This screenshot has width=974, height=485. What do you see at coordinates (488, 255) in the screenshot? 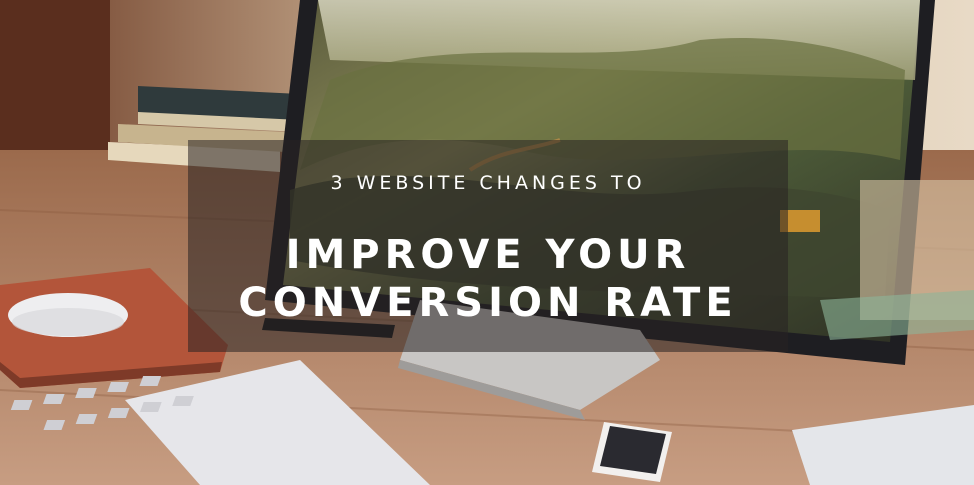
I see `headline-title-line1: IMPROVE YOUR` at bounding box center [488, 255].